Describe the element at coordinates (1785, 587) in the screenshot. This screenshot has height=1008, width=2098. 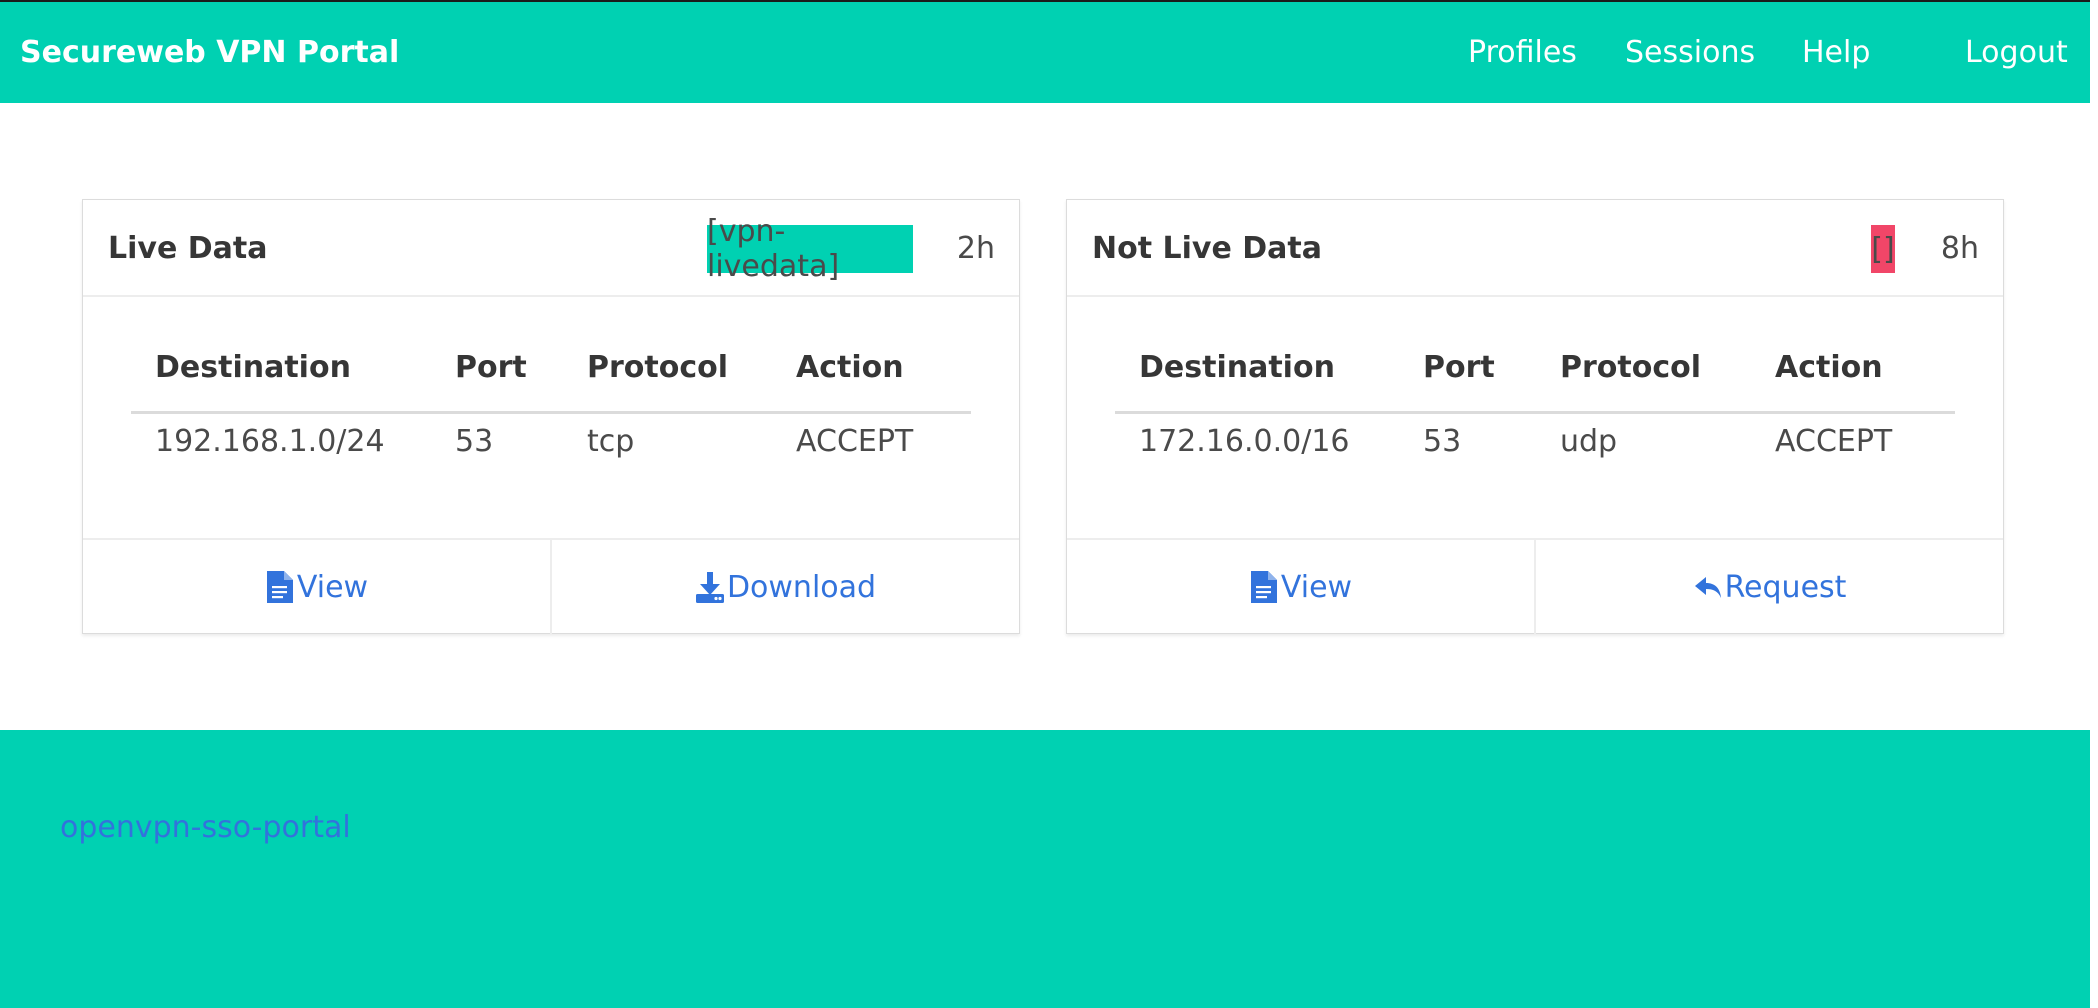
I see `request-button-label: Request` at that location.